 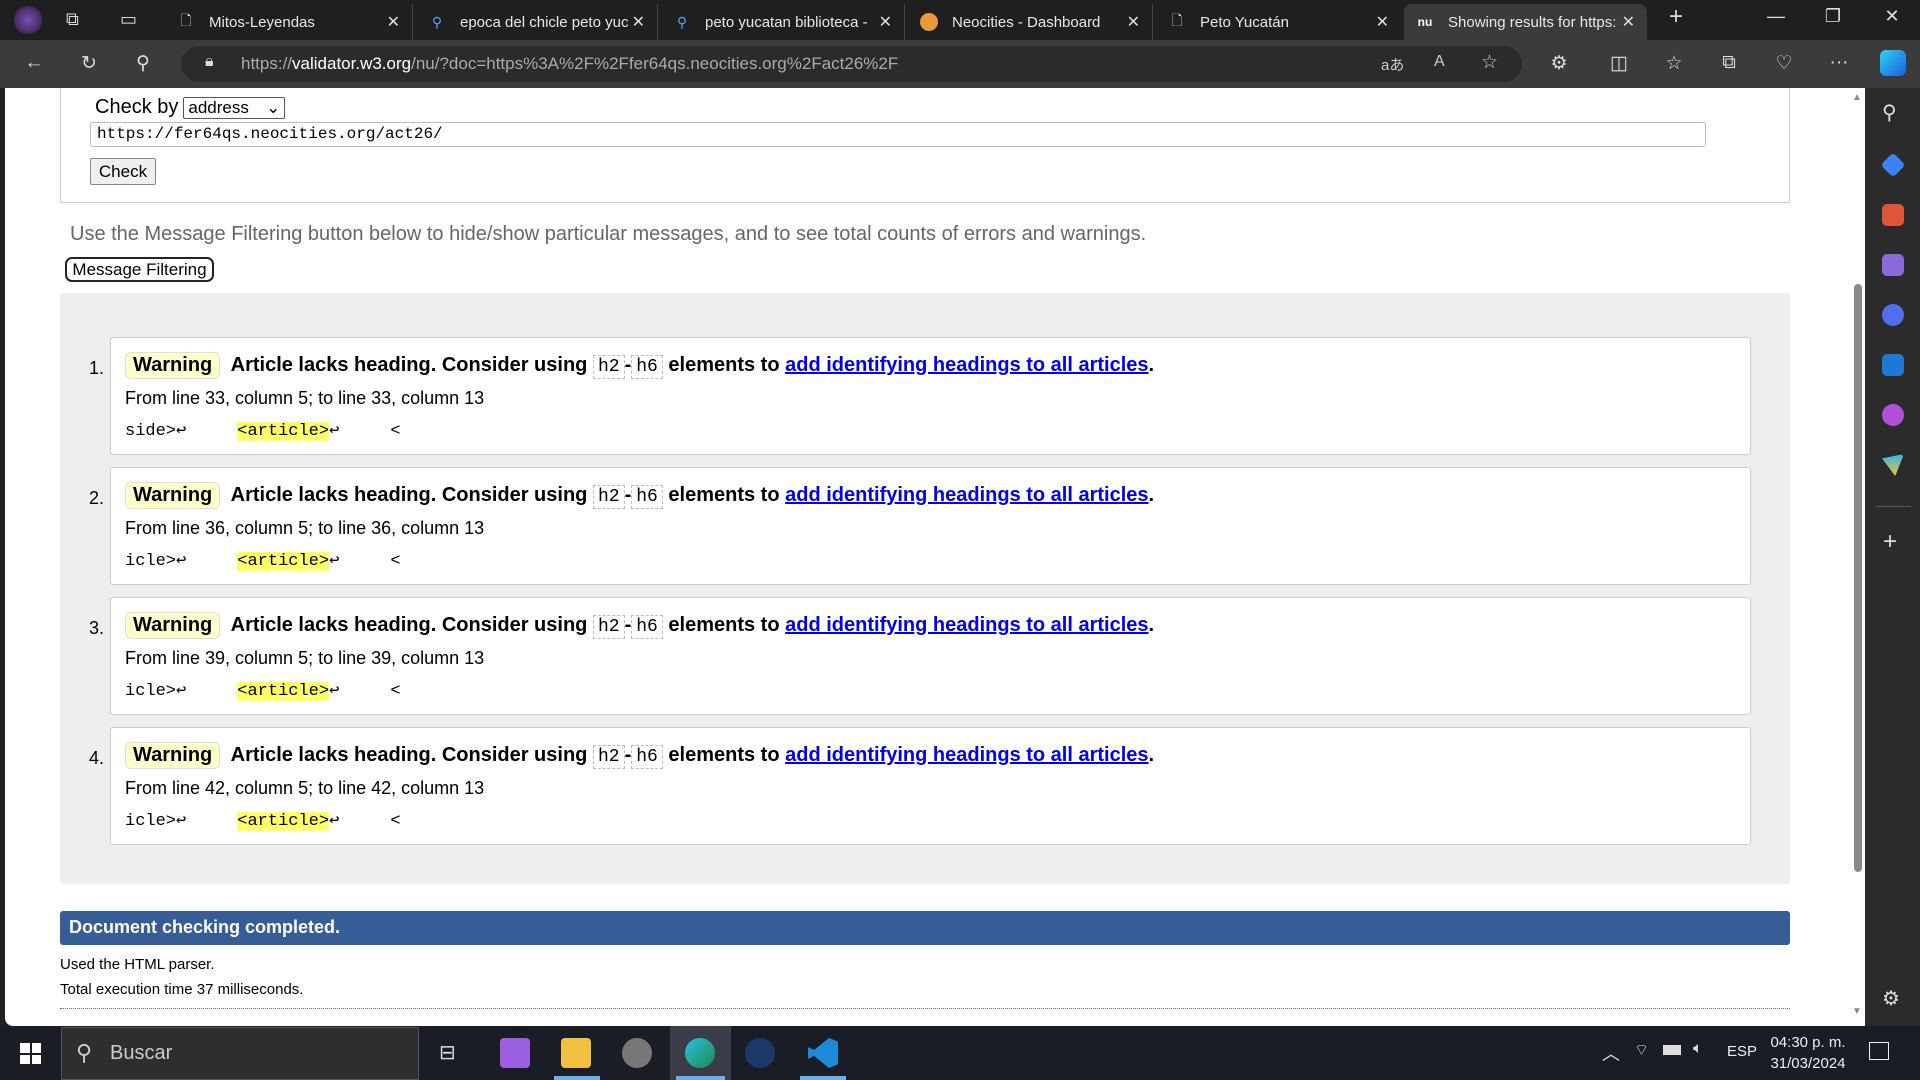 I want to click on exec-time-text: Total execution time 37 milliseconds., so click(x=182, y=989).